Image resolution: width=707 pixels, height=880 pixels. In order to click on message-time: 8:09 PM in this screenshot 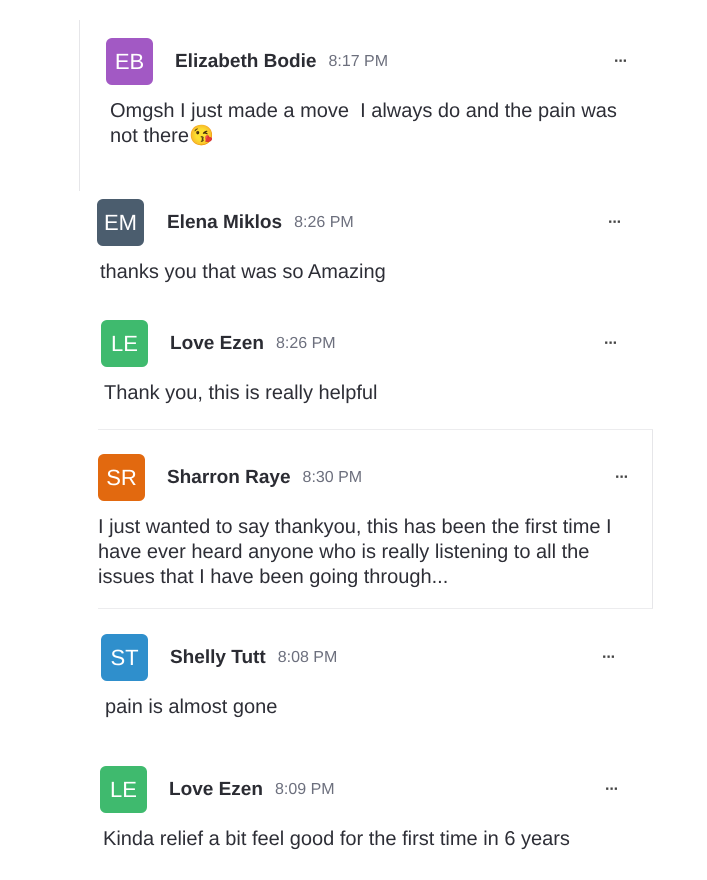, I will do `click(304, 789)`.